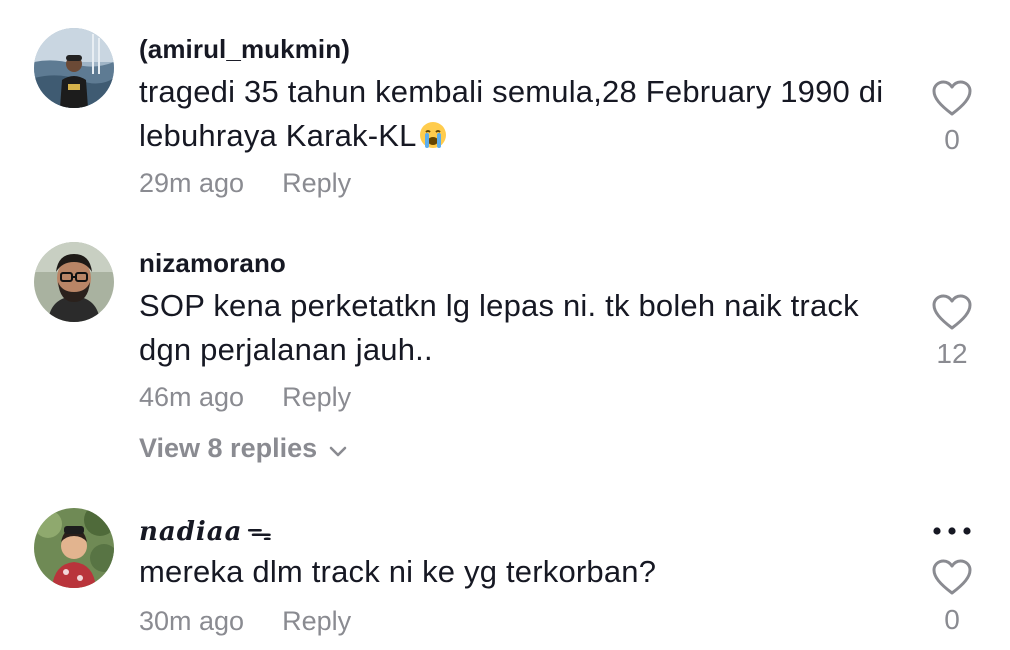 This screenshot has width=1010, height=650. Describe the element at coordinates (212, 263) in the screenshot. I see `comment-username: nizamorano` at that location.